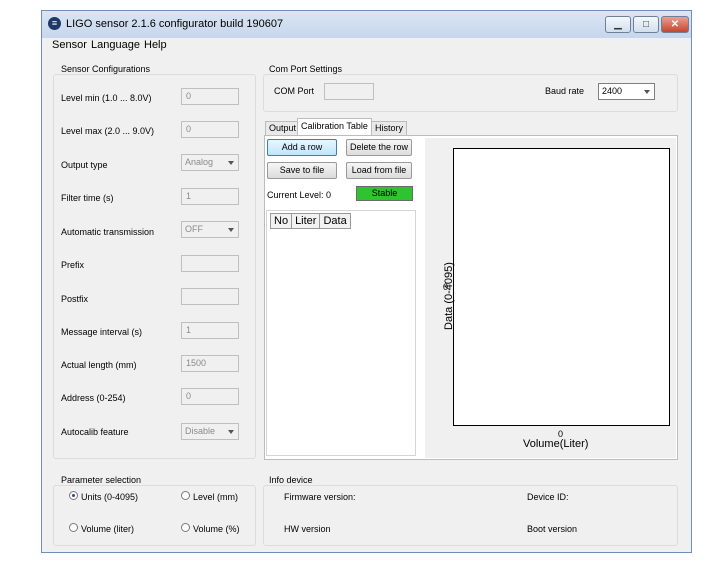 The width and height of the screenshot is (727, 570). I want to click on tab-output: Output, so click(283, 128).